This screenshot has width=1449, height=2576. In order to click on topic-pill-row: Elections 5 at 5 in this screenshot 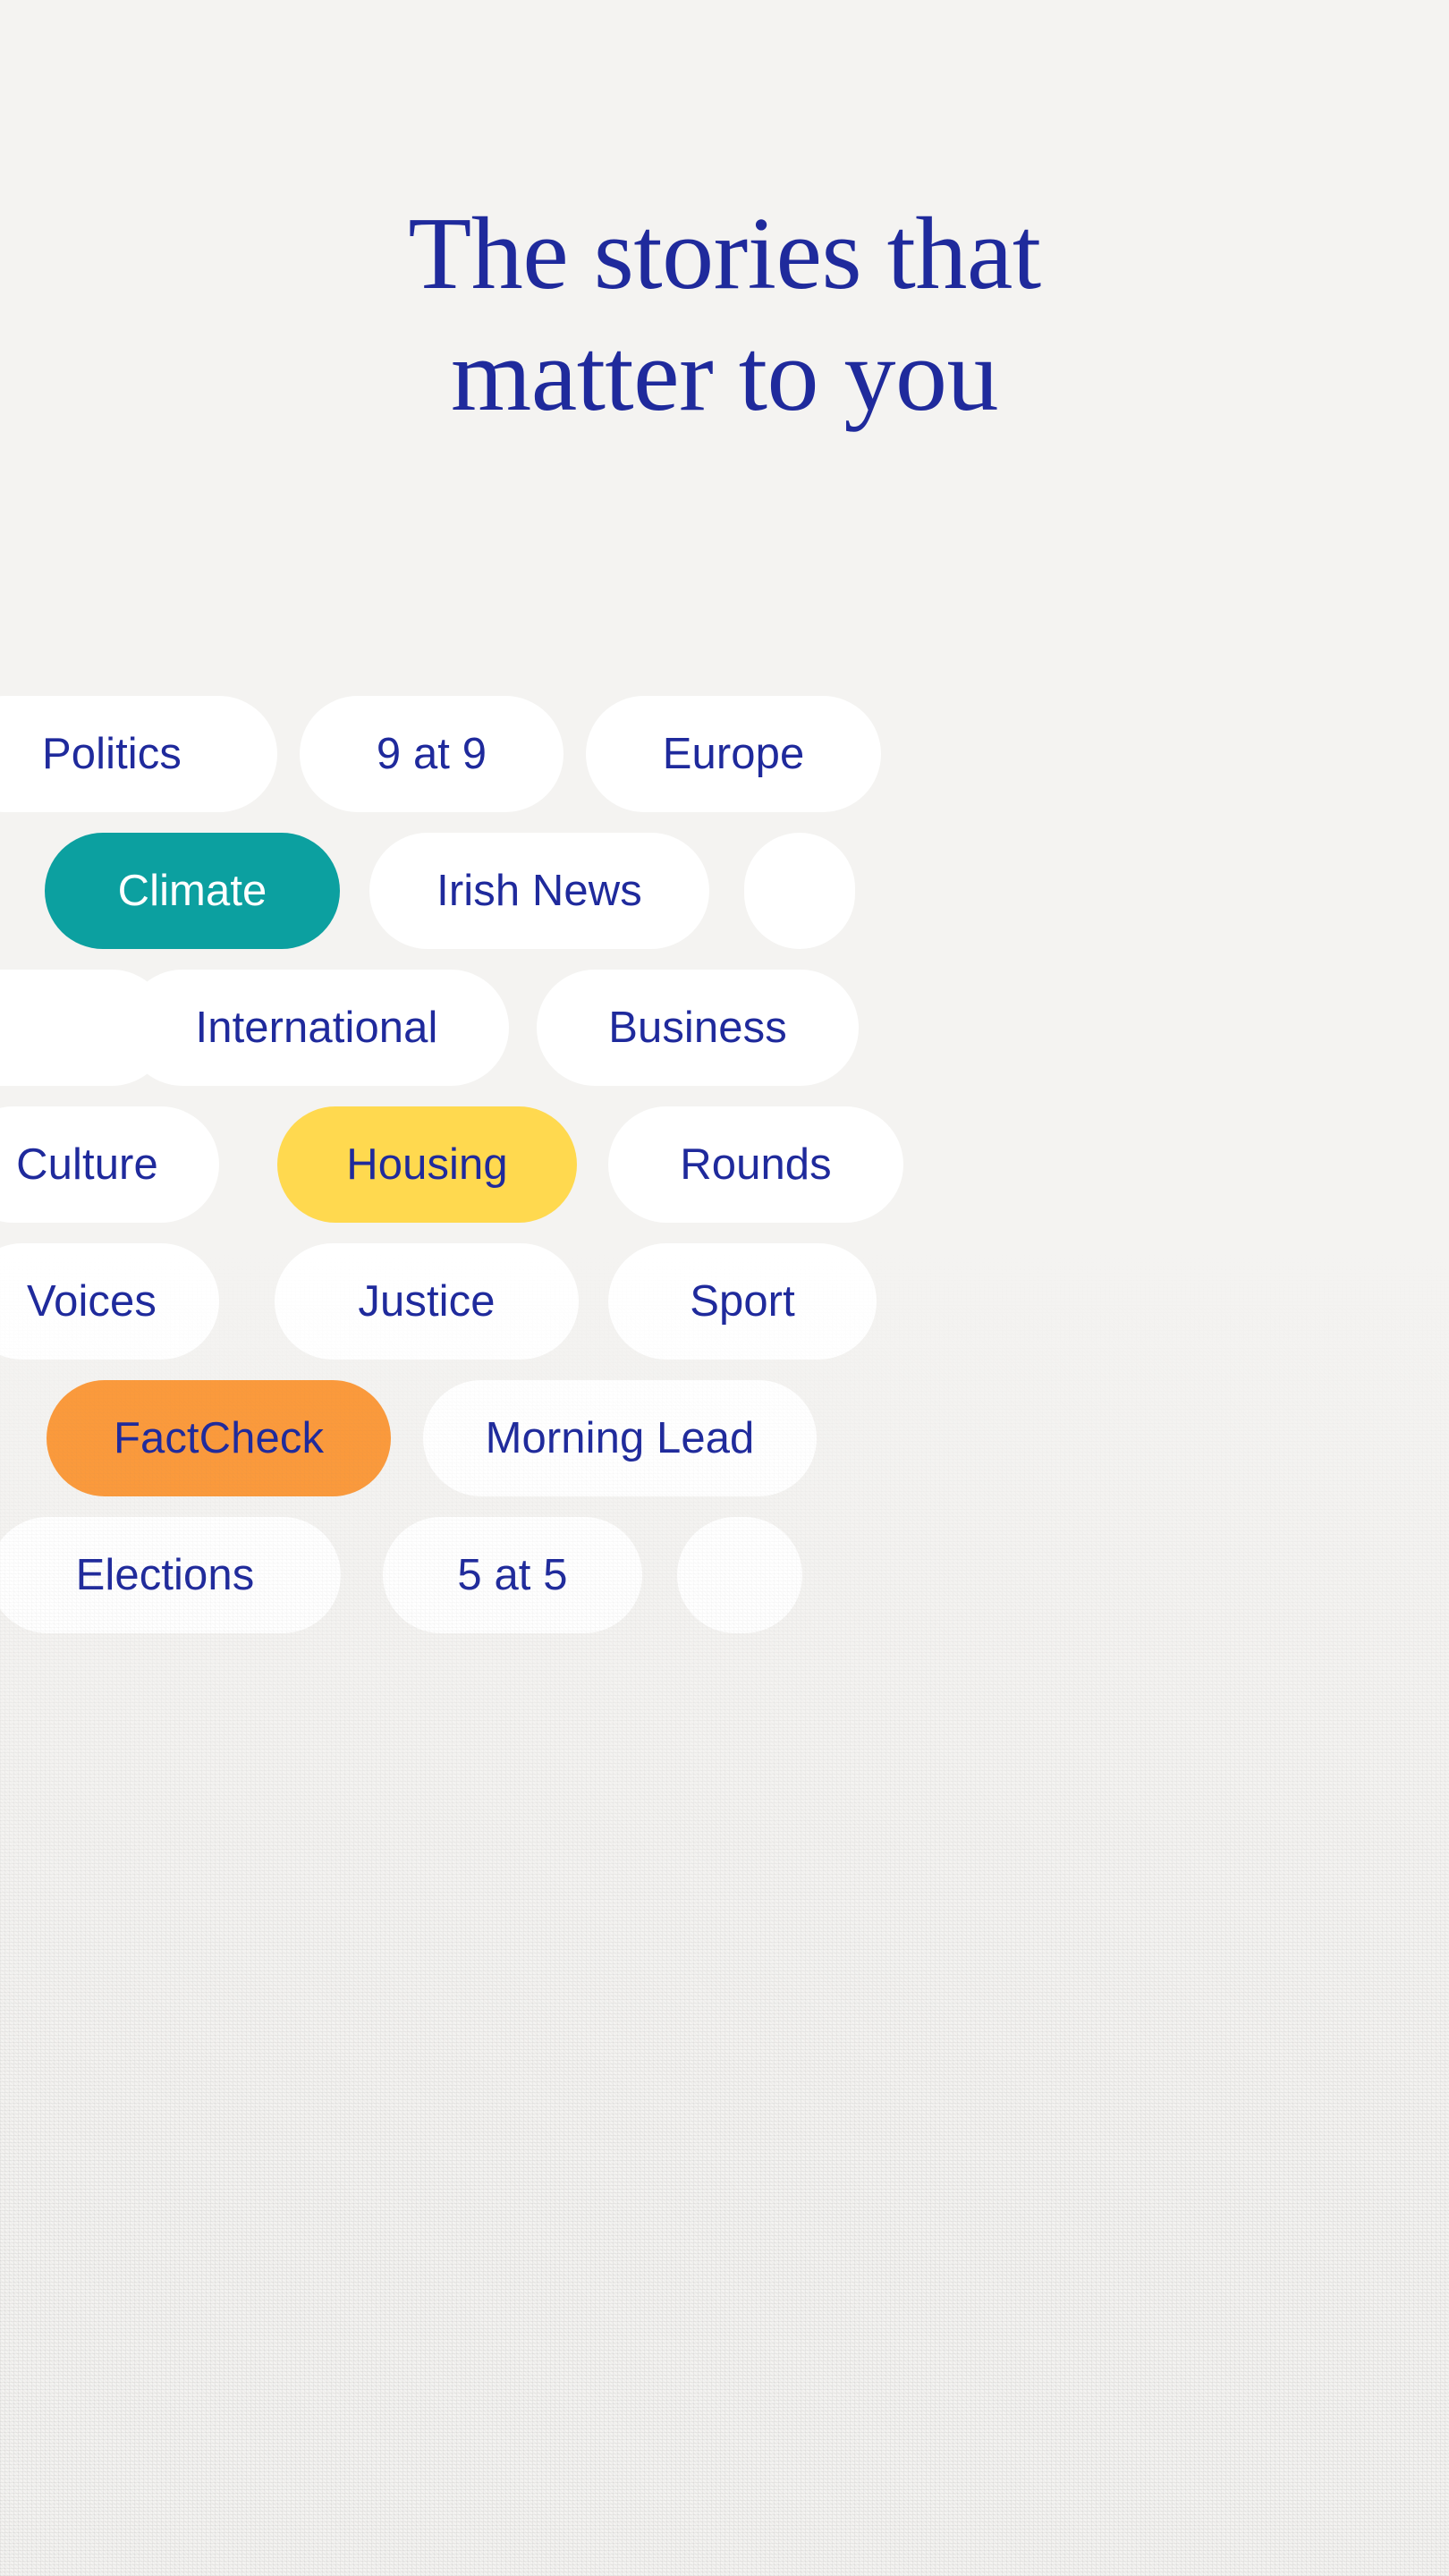, I will do `click(724, 1585)`.